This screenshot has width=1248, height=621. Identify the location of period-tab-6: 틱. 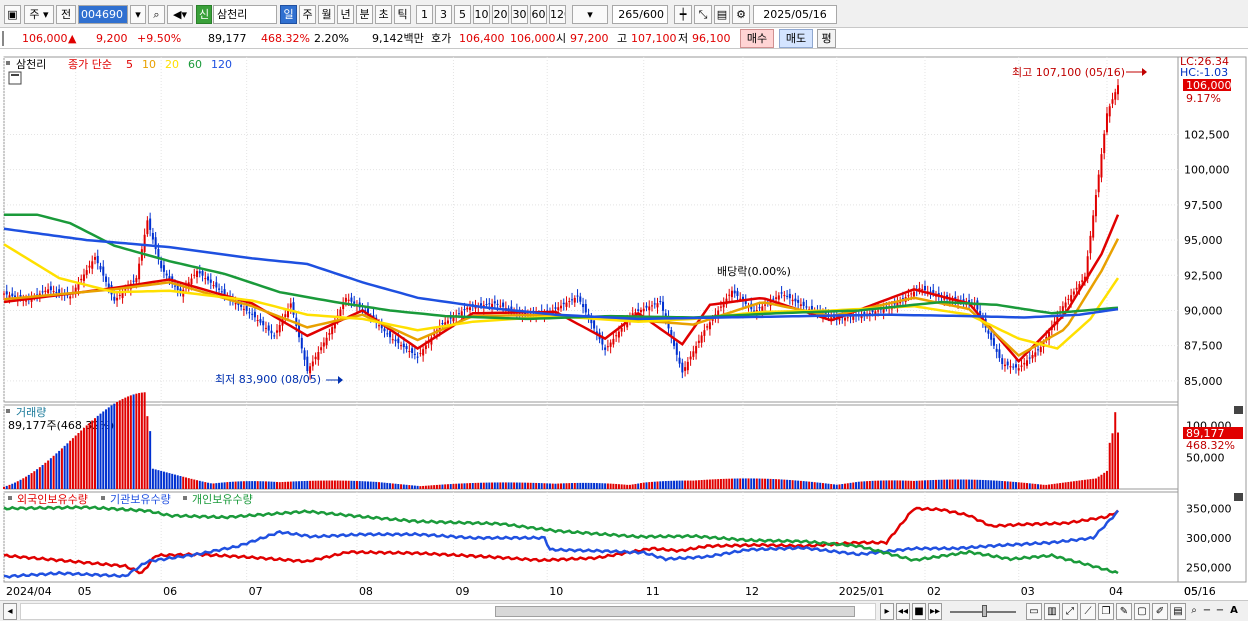
(402, 14).